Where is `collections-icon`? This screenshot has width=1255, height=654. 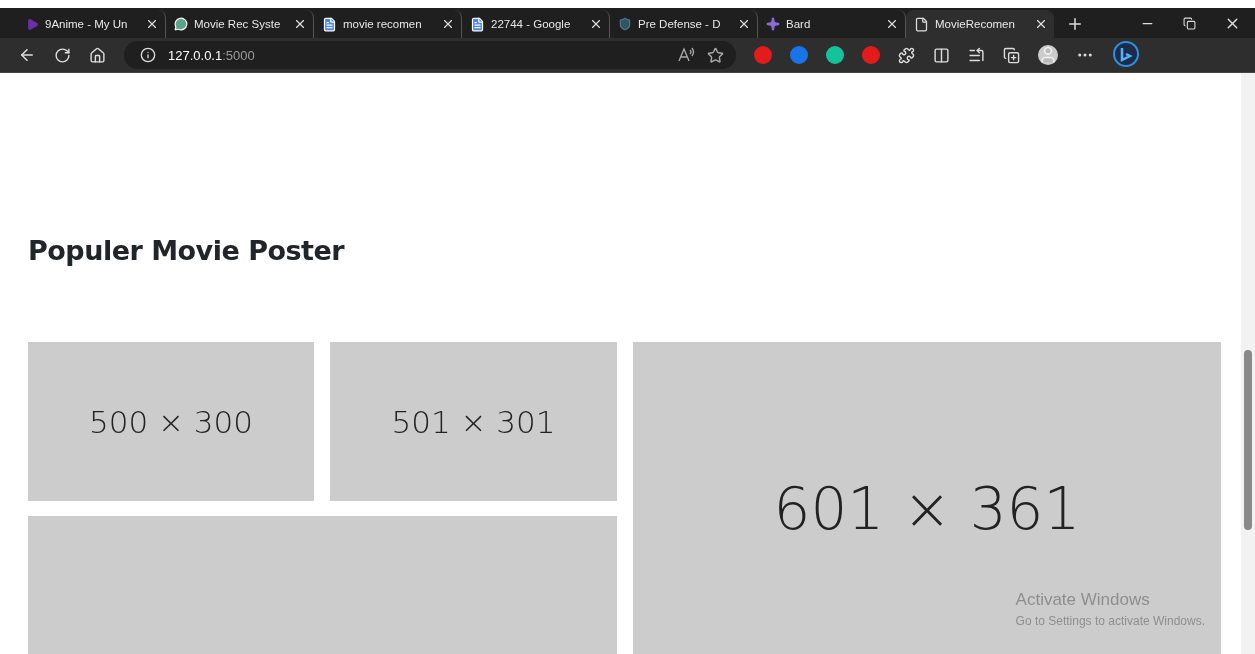
collections-icon is located at coordinates (1011, 55).